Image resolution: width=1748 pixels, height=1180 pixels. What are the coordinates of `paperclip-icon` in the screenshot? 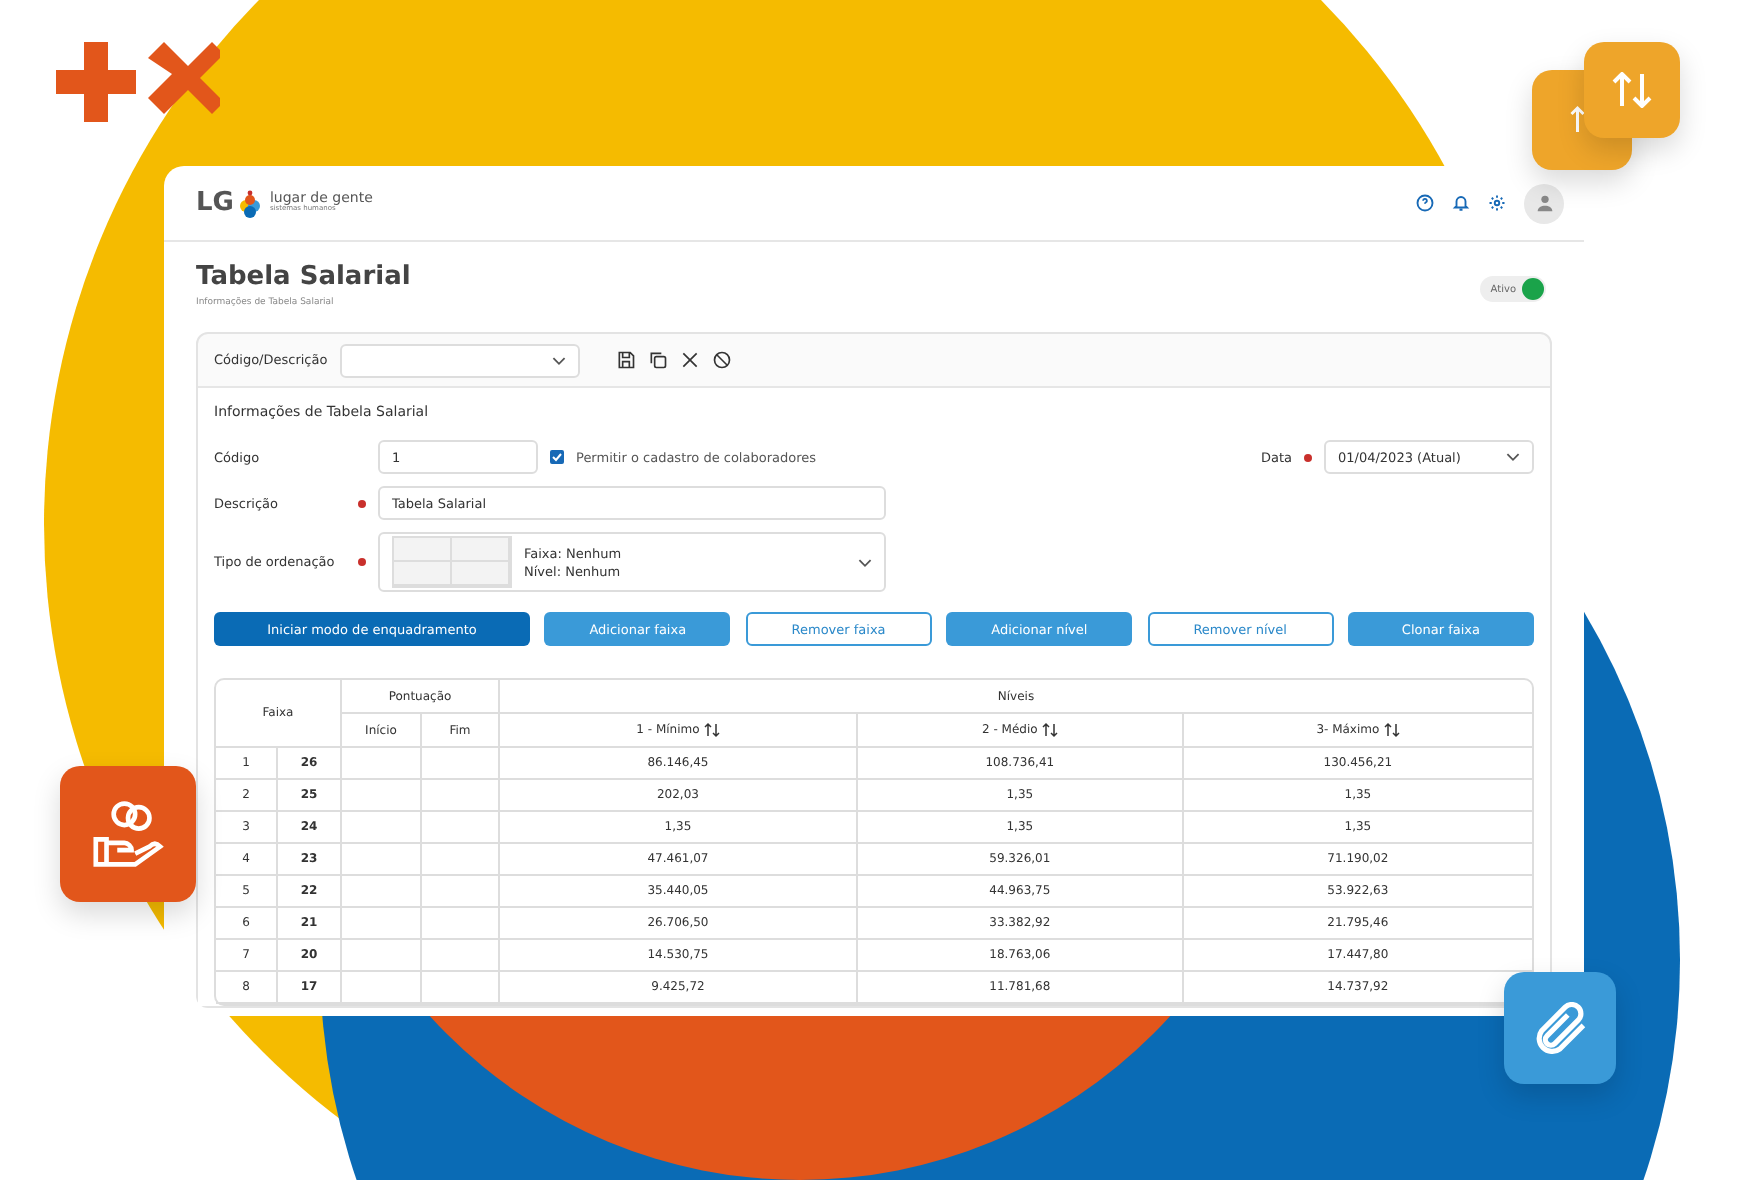 It's located at (1560, 1028).